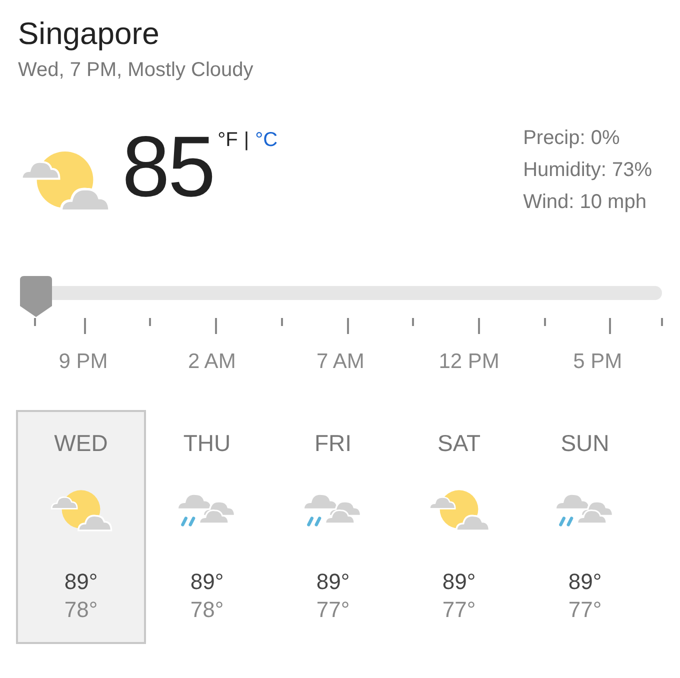 The width and height of the screenshot is (680, 678). What do you see at coordinates (469, 362) in the screenshot?
I see `time-label: 12 PM` at bounding box center [469, 362].